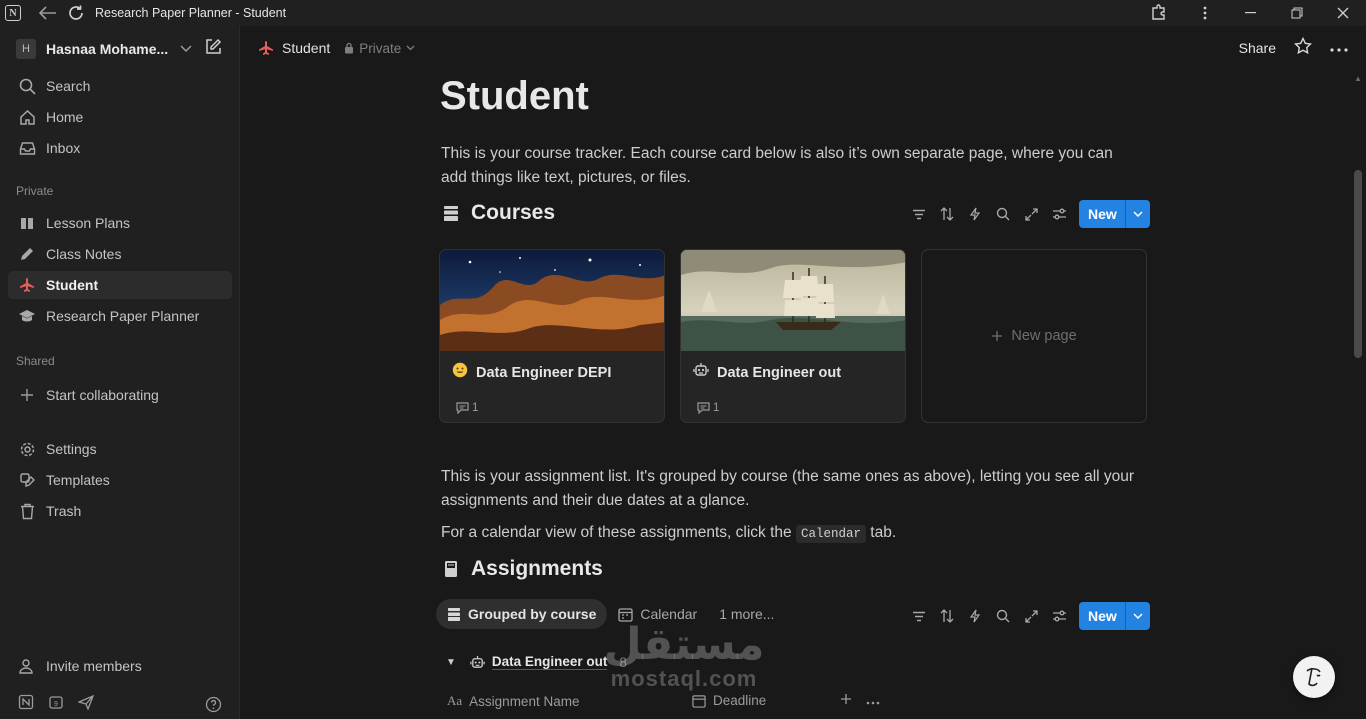 The width and height of the screenshot is (1366, 719). I want to click on ai-face-icon, so click(1313, 677).